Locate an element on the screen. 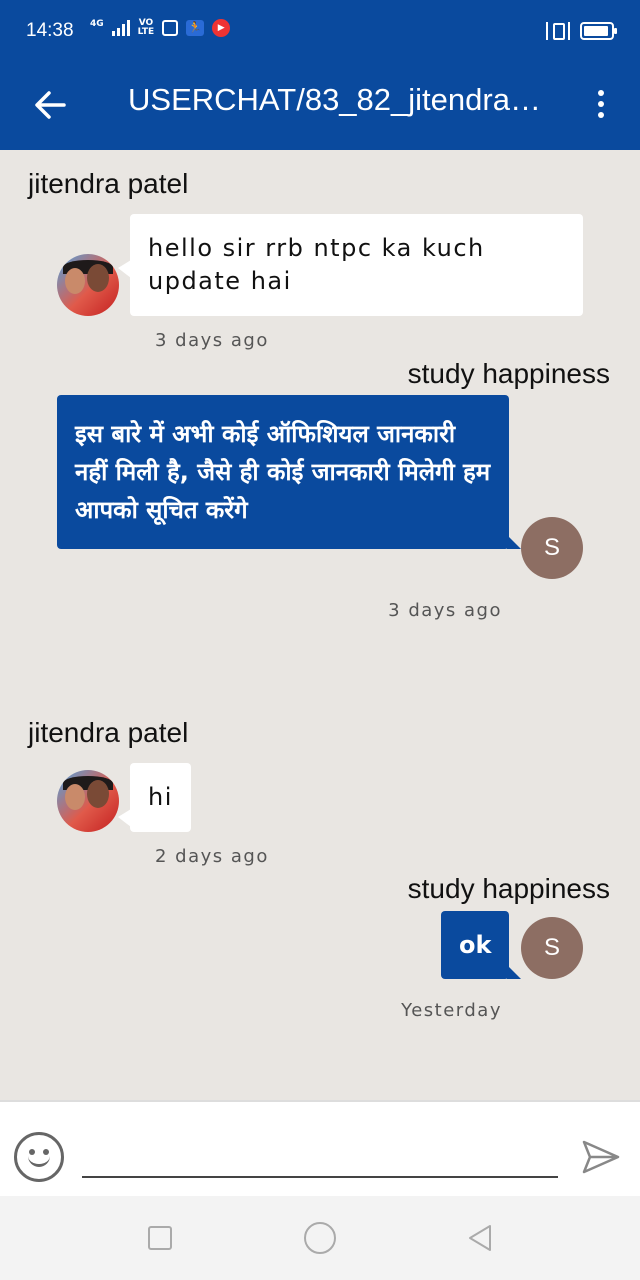 This screenshot has width=640, height=1280. app-bar: USERCHAT/83_82_jitendra_patel is located at coordinates (320, 107).